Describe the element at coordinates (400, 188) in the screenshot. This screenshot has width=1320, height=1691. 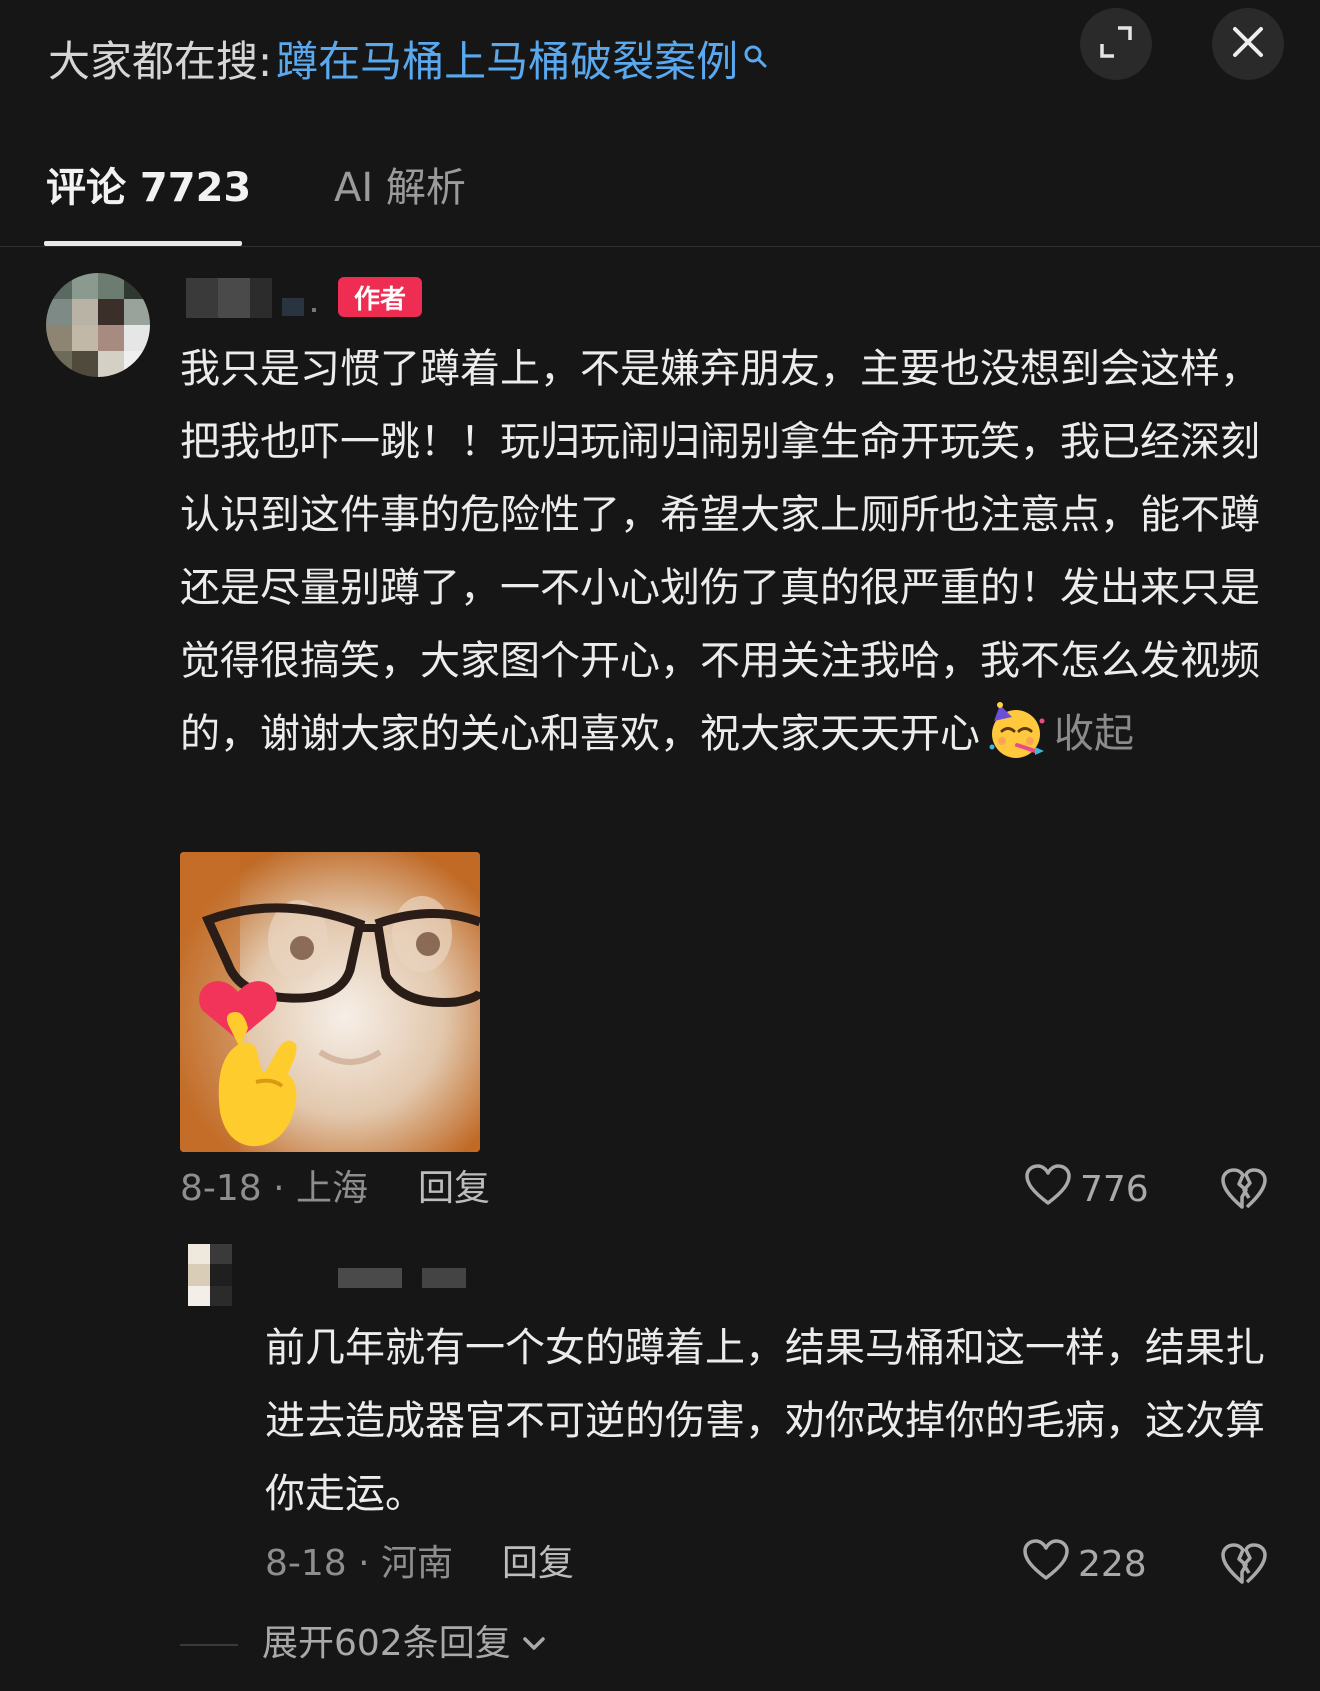
I see `tab-ai-analysis: AI 解析` at that location.